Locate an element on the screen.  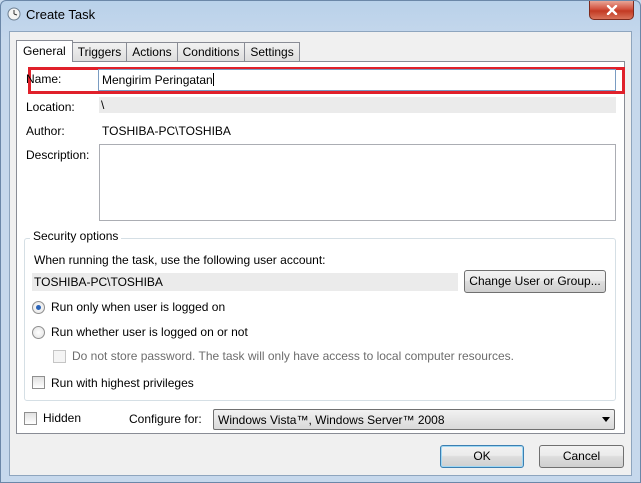
task-clock-icon is located at coordinates (14, 14).